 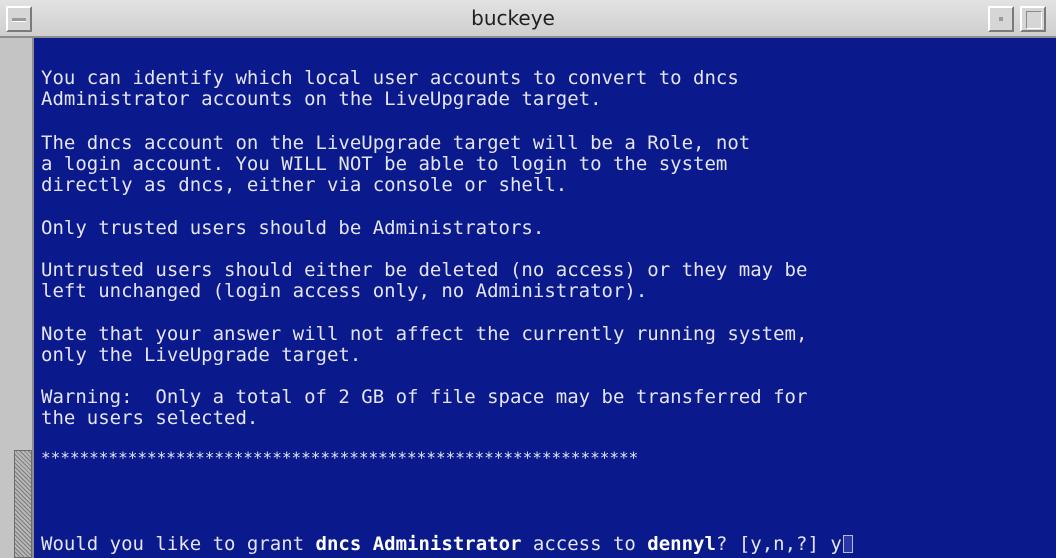 What do you see at coordinates (201, 355) in the screenshot?
I see `terminal-line: only the LiveUpgrade target.` at bounding box center [201, 355].